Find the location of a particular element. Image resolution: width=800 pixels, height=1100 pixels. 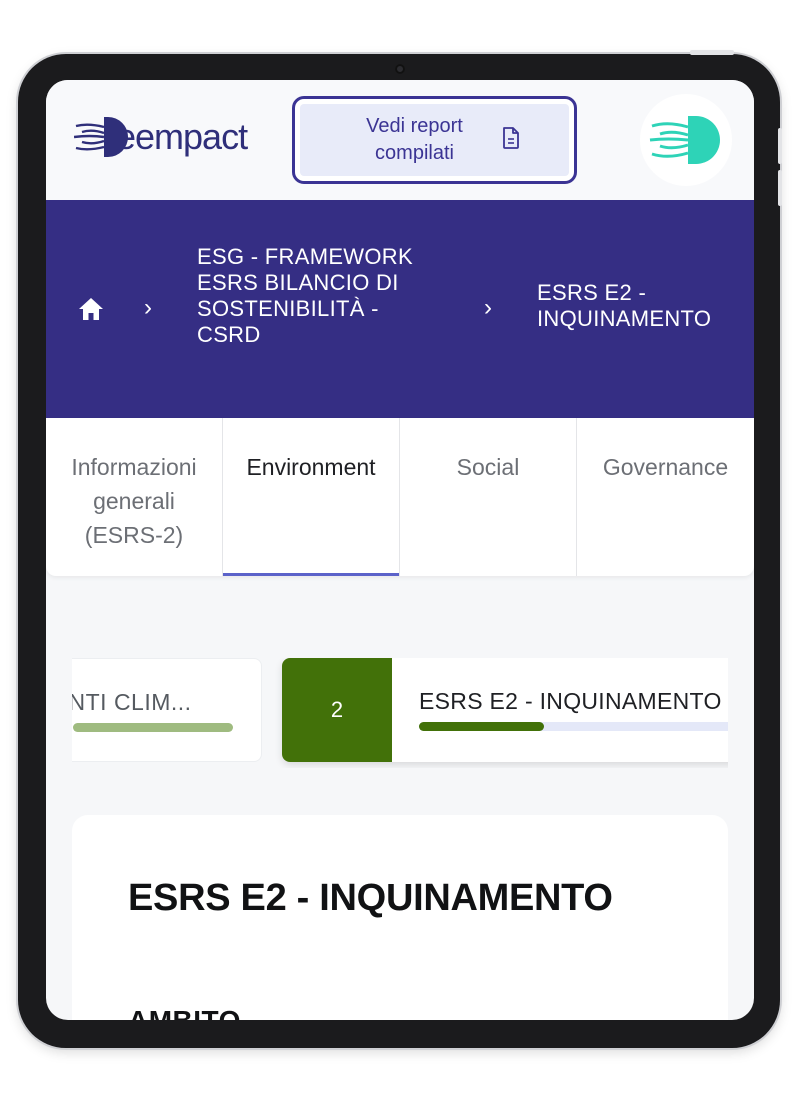

section-title: ESRS E2 - INQUINAMENTO is located at coordinates (370, 898).